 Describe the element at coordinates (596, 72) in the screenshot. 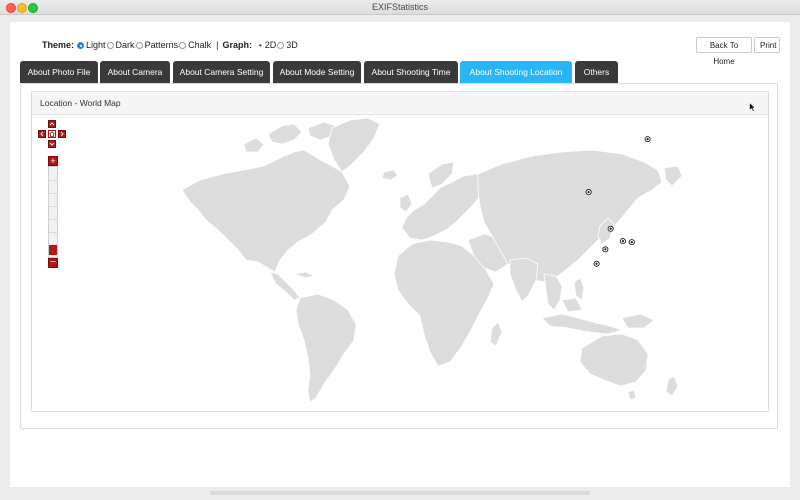

I see `tab-others: Others` at that location.